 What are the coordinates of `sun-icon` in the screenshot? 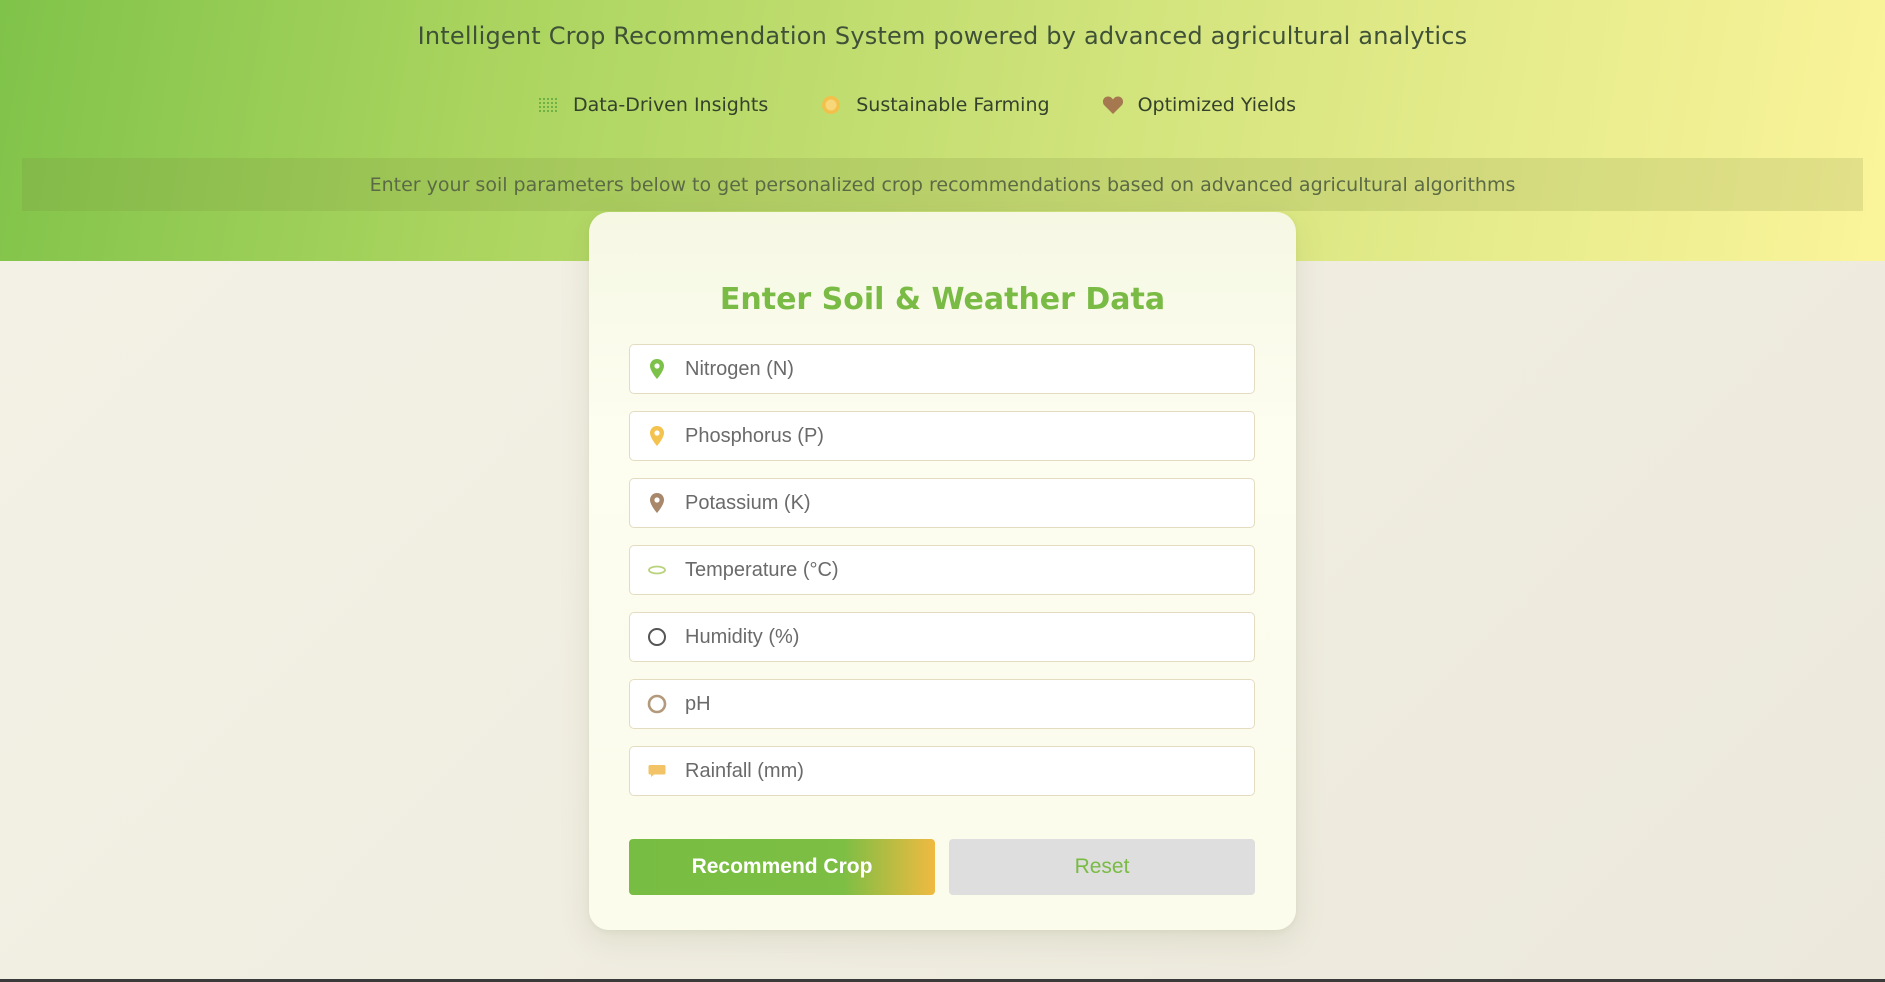 It's located at (831, 105).